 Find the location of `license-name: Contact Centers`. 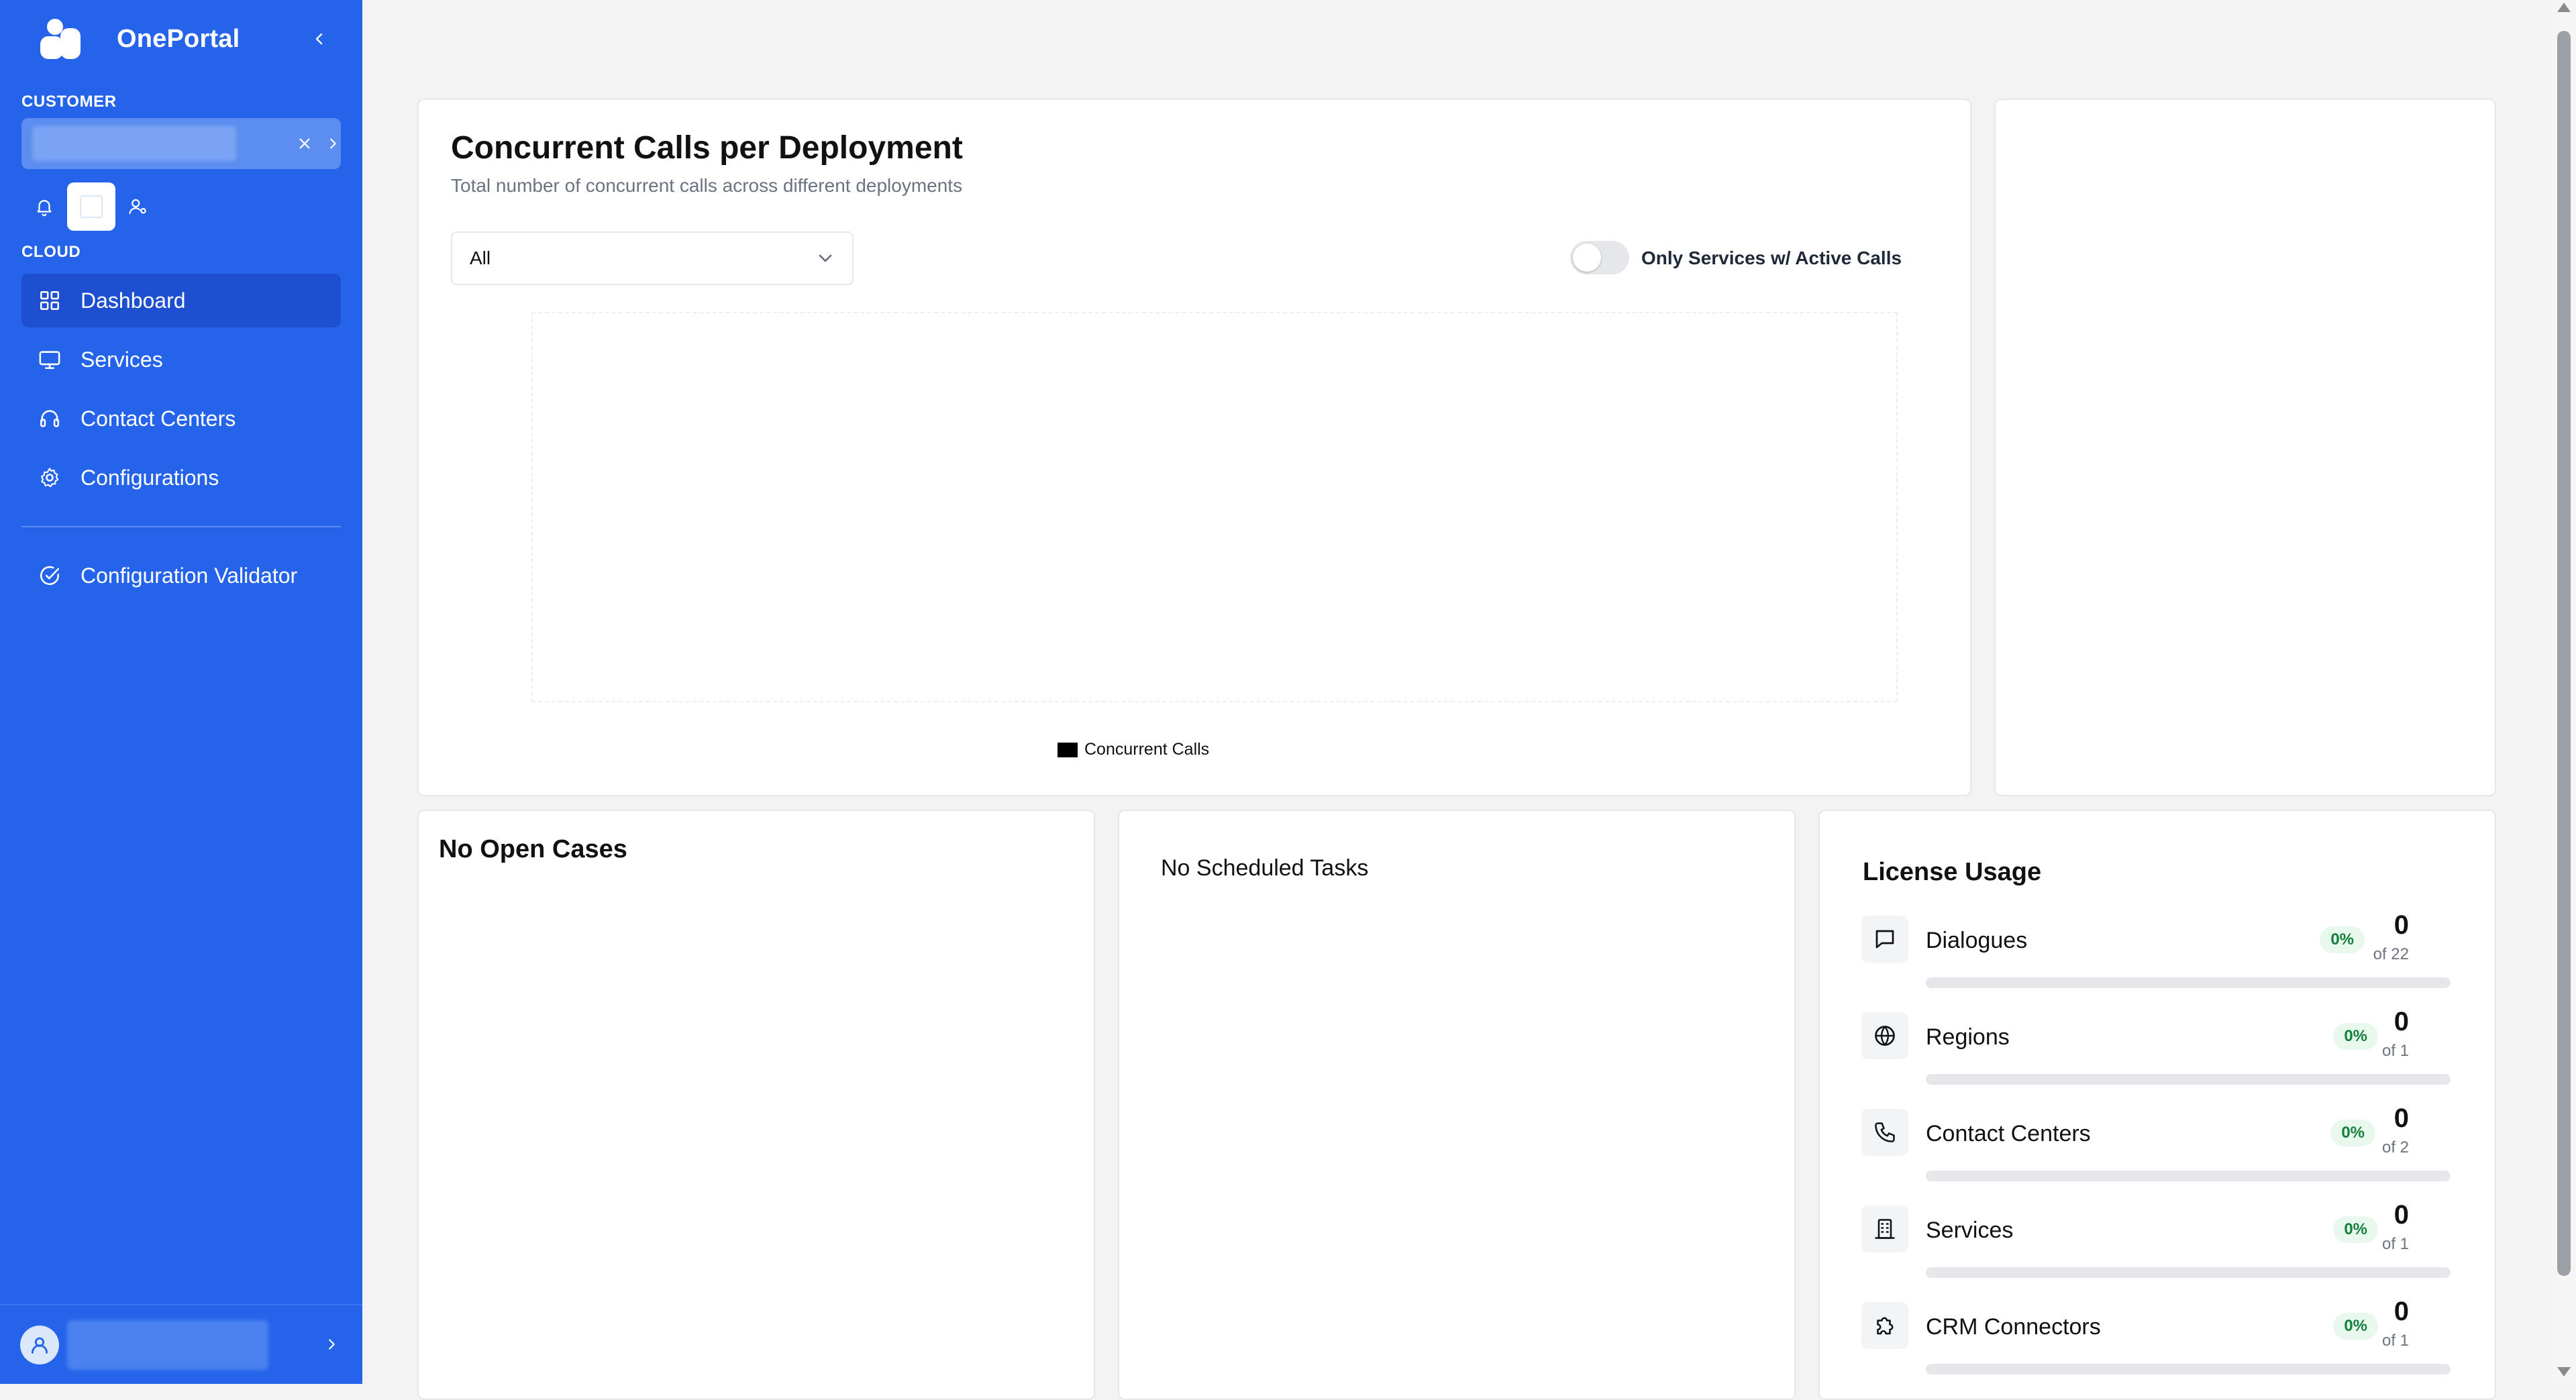

license-name: Contact Centers is located at coordinates (2008, 1133).